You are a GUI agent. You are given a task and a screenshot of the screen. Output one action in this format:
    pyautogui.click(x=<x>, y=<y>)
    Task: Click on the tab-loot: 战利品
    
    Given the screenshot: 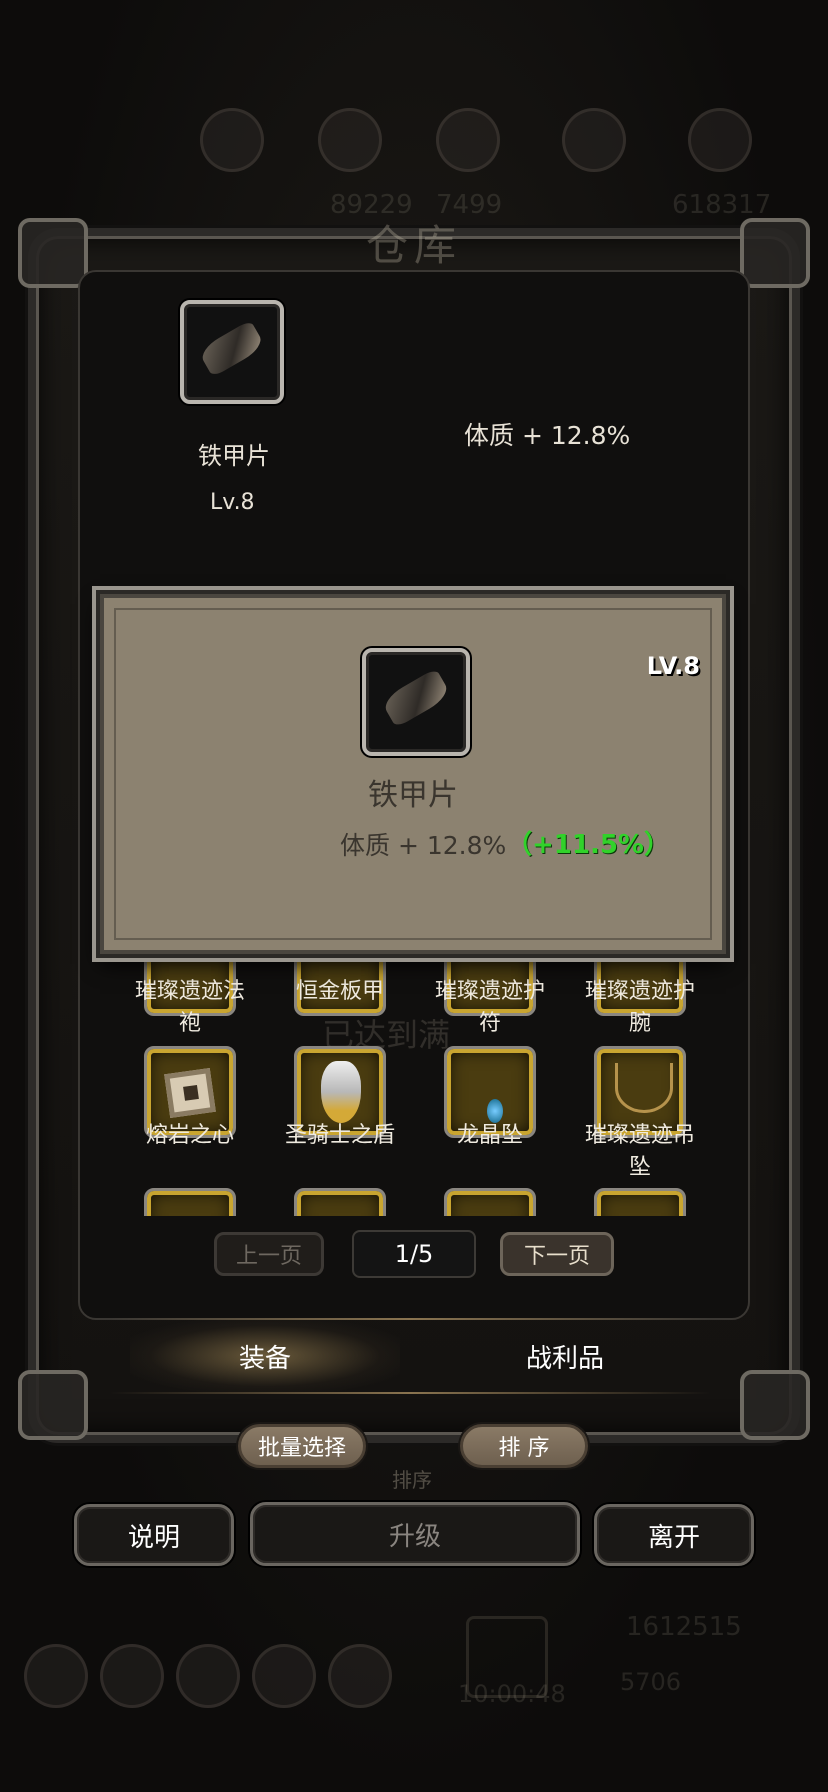 What is the action you would take?
    pyautogui.click(x=565, y=1356)
    